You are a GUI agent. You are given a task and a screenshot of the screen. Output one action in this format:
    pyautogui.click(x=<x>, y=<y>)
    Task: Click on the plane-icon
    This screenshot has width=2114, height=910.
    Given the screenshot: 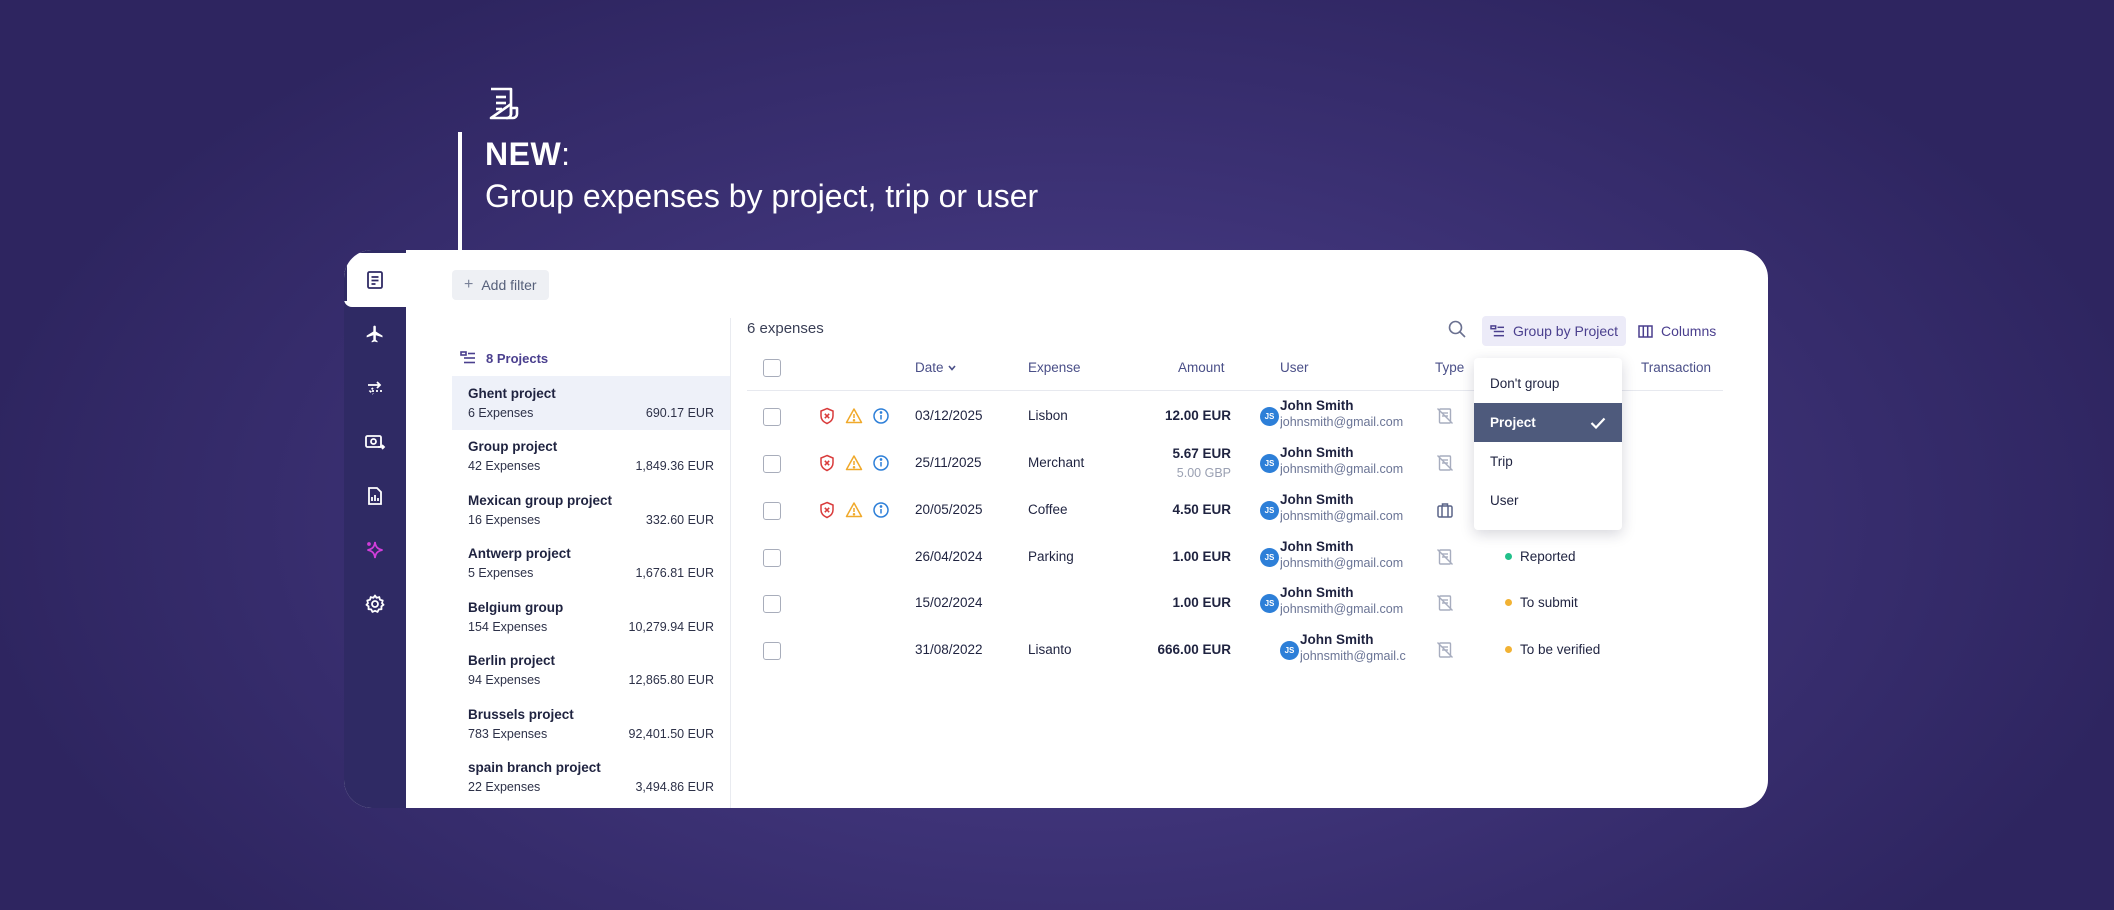 What is the action you would take?
    pyautogui.click(x=374, y=334)
    